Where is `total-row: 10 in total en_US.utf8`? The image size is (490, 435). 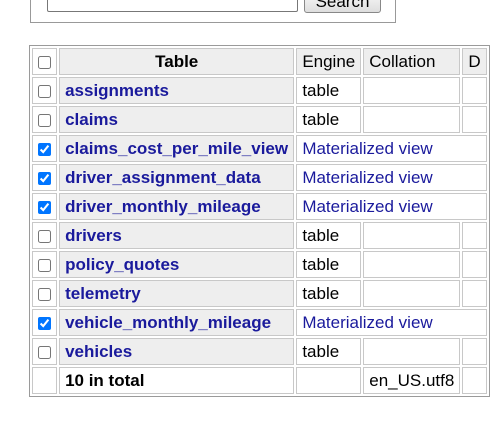
total-row: 10 in total en_US.utf8 is located at coordinates (259, 380).